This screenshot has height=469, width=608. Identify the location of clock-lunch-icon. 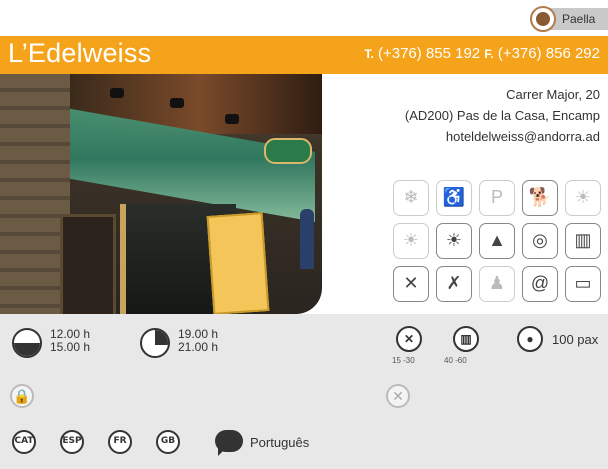
(27, 343).